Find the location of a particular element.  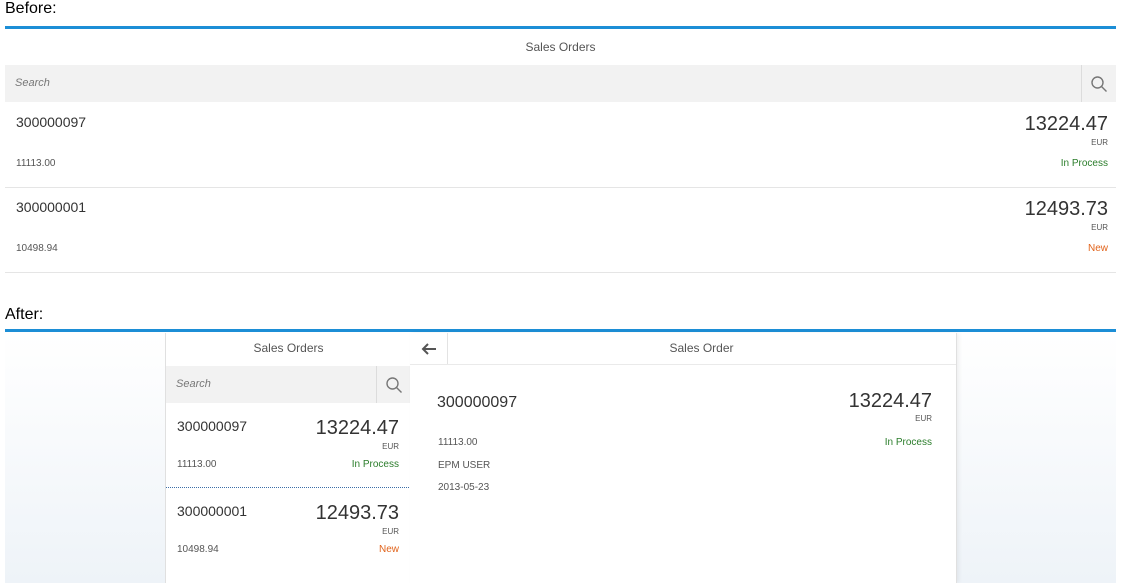

after-divider is located at coordinates (560, 330).